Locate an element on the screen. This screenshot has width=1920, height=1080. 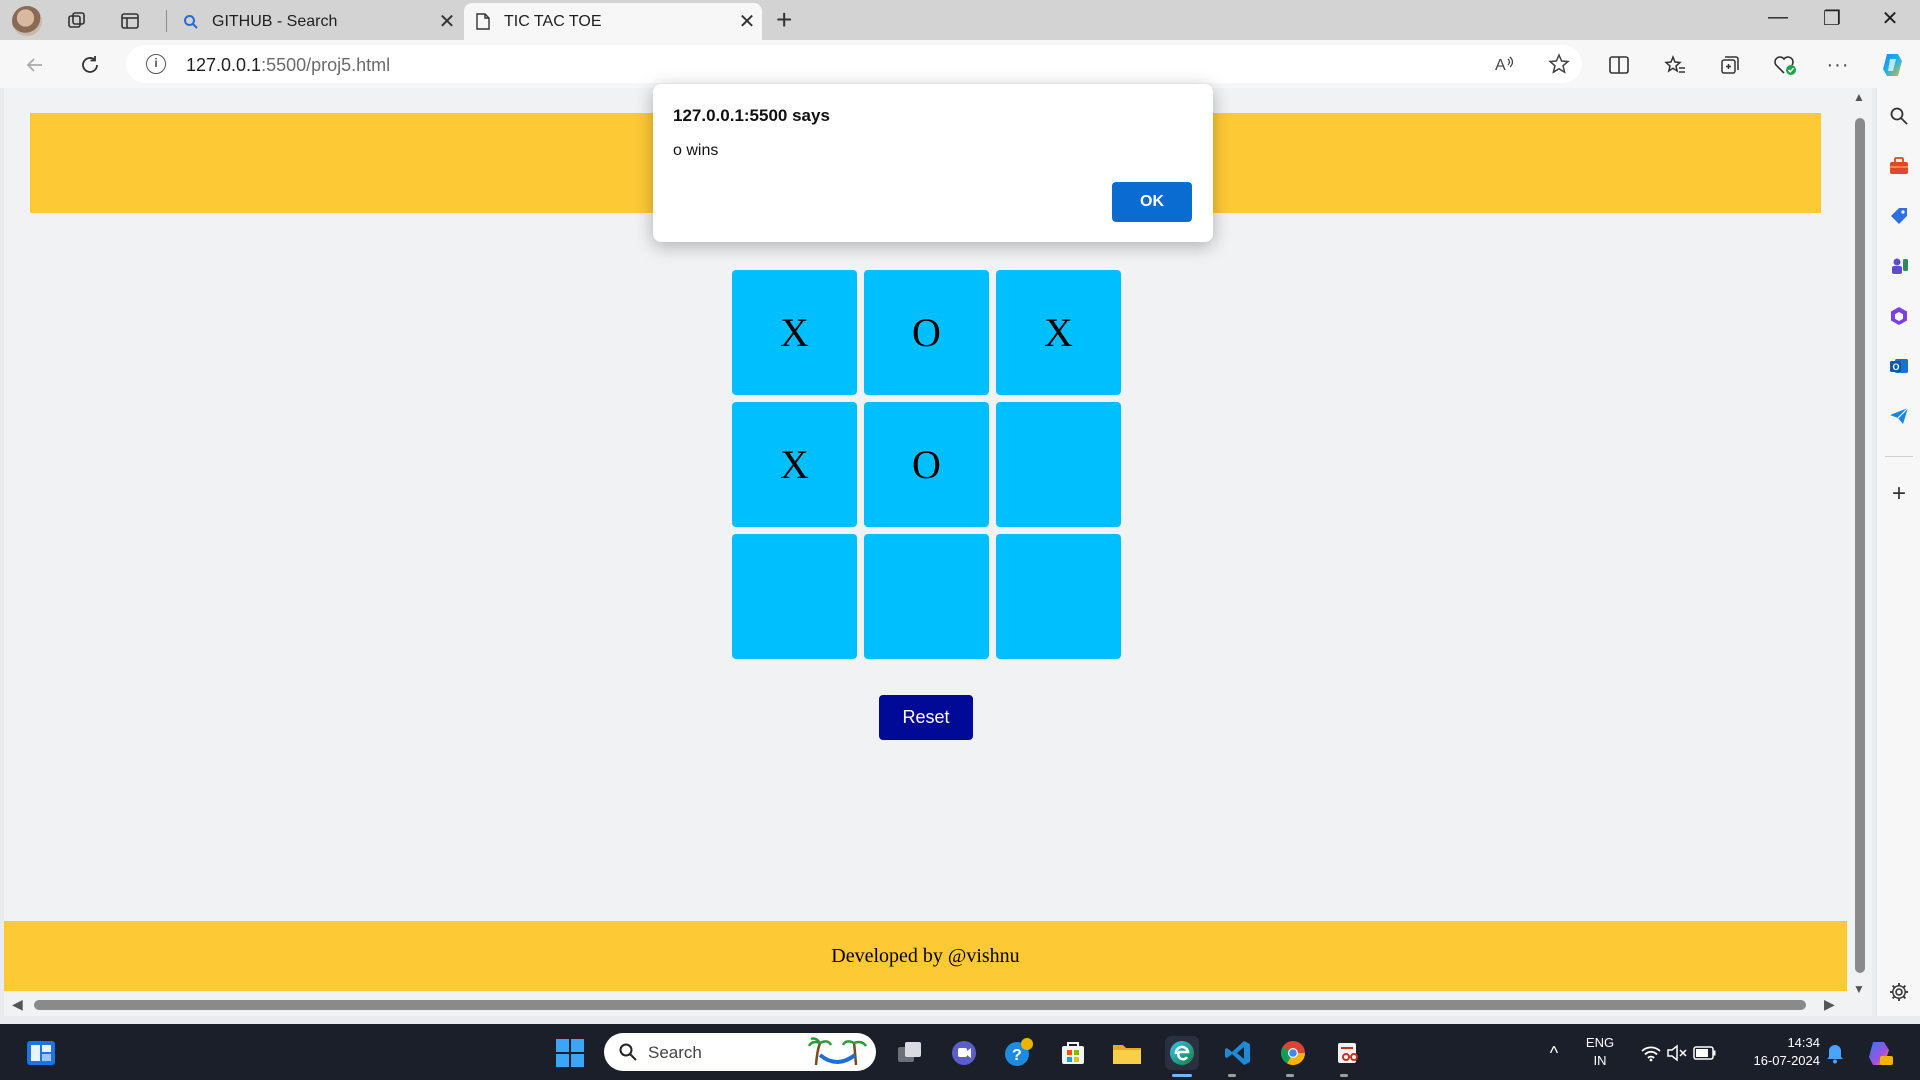
clock-time: 14:34 is located at coordinates (1803, 1042).